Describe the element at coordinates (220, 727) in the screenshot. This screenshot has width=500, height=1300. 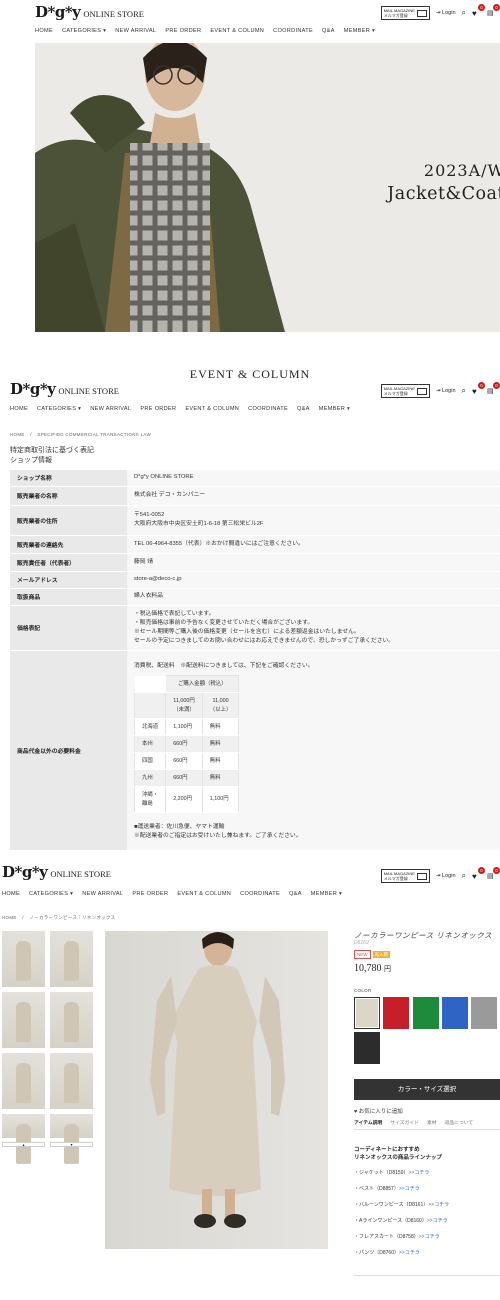
I see `fee-over: 無料` at that location.